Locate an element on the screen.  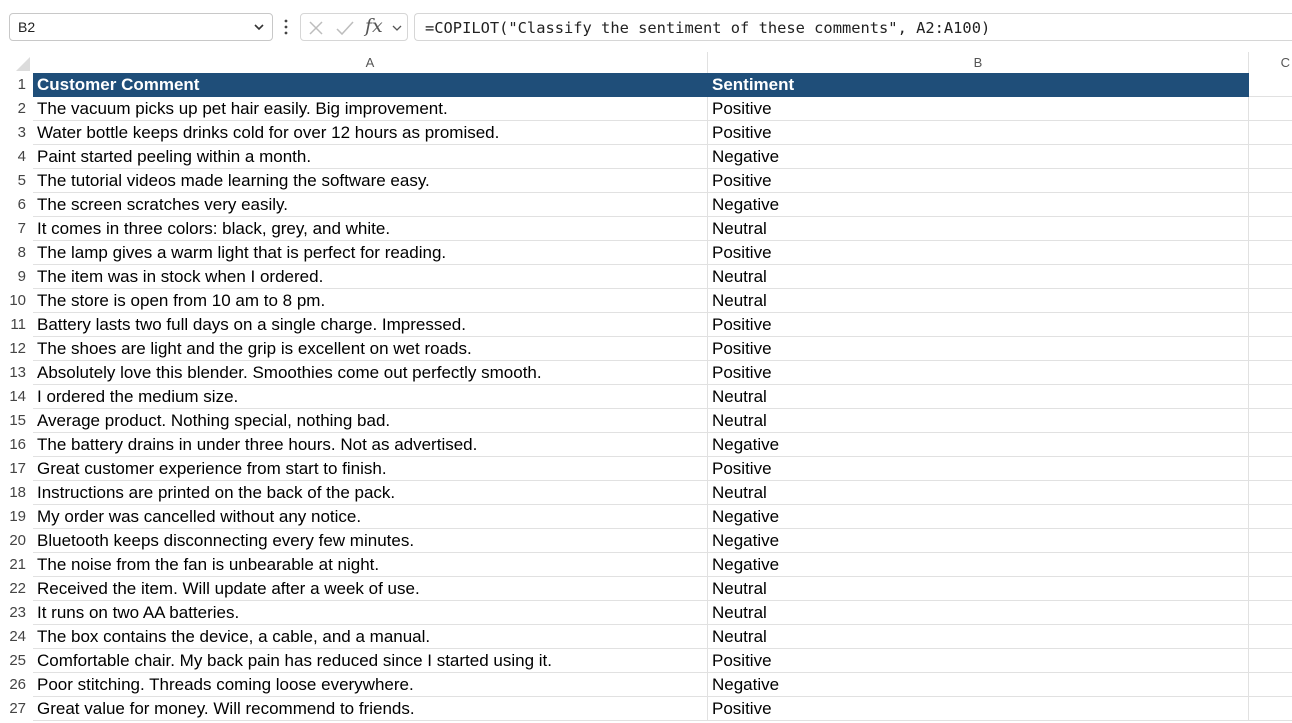
header-cell-customer-comment: Customer Comment is located at coordinates (370, 85).